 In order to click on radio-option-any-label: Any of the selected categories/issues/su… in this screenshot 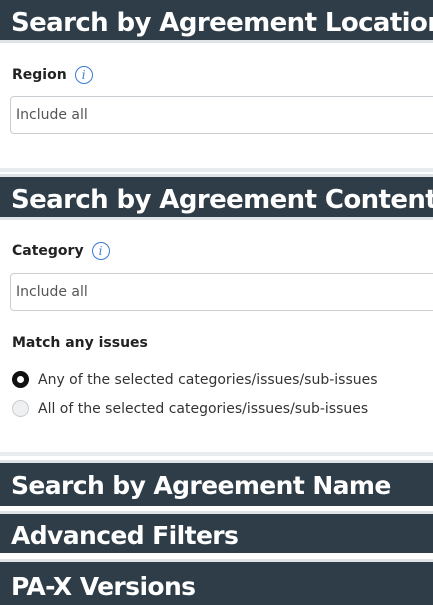, I will do `click(208, 379)`.